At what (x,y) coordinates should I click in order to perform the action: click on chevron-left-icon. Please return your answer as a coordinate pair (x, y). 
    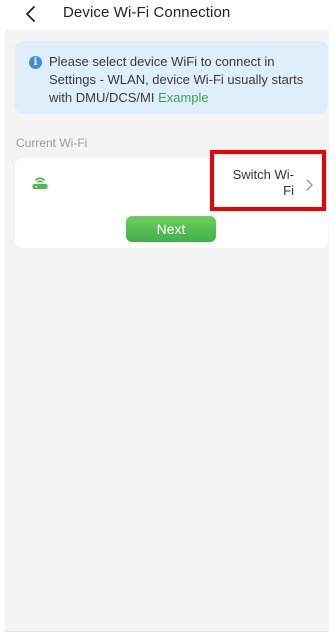
    Looking at the image, I should click on (32, 14).